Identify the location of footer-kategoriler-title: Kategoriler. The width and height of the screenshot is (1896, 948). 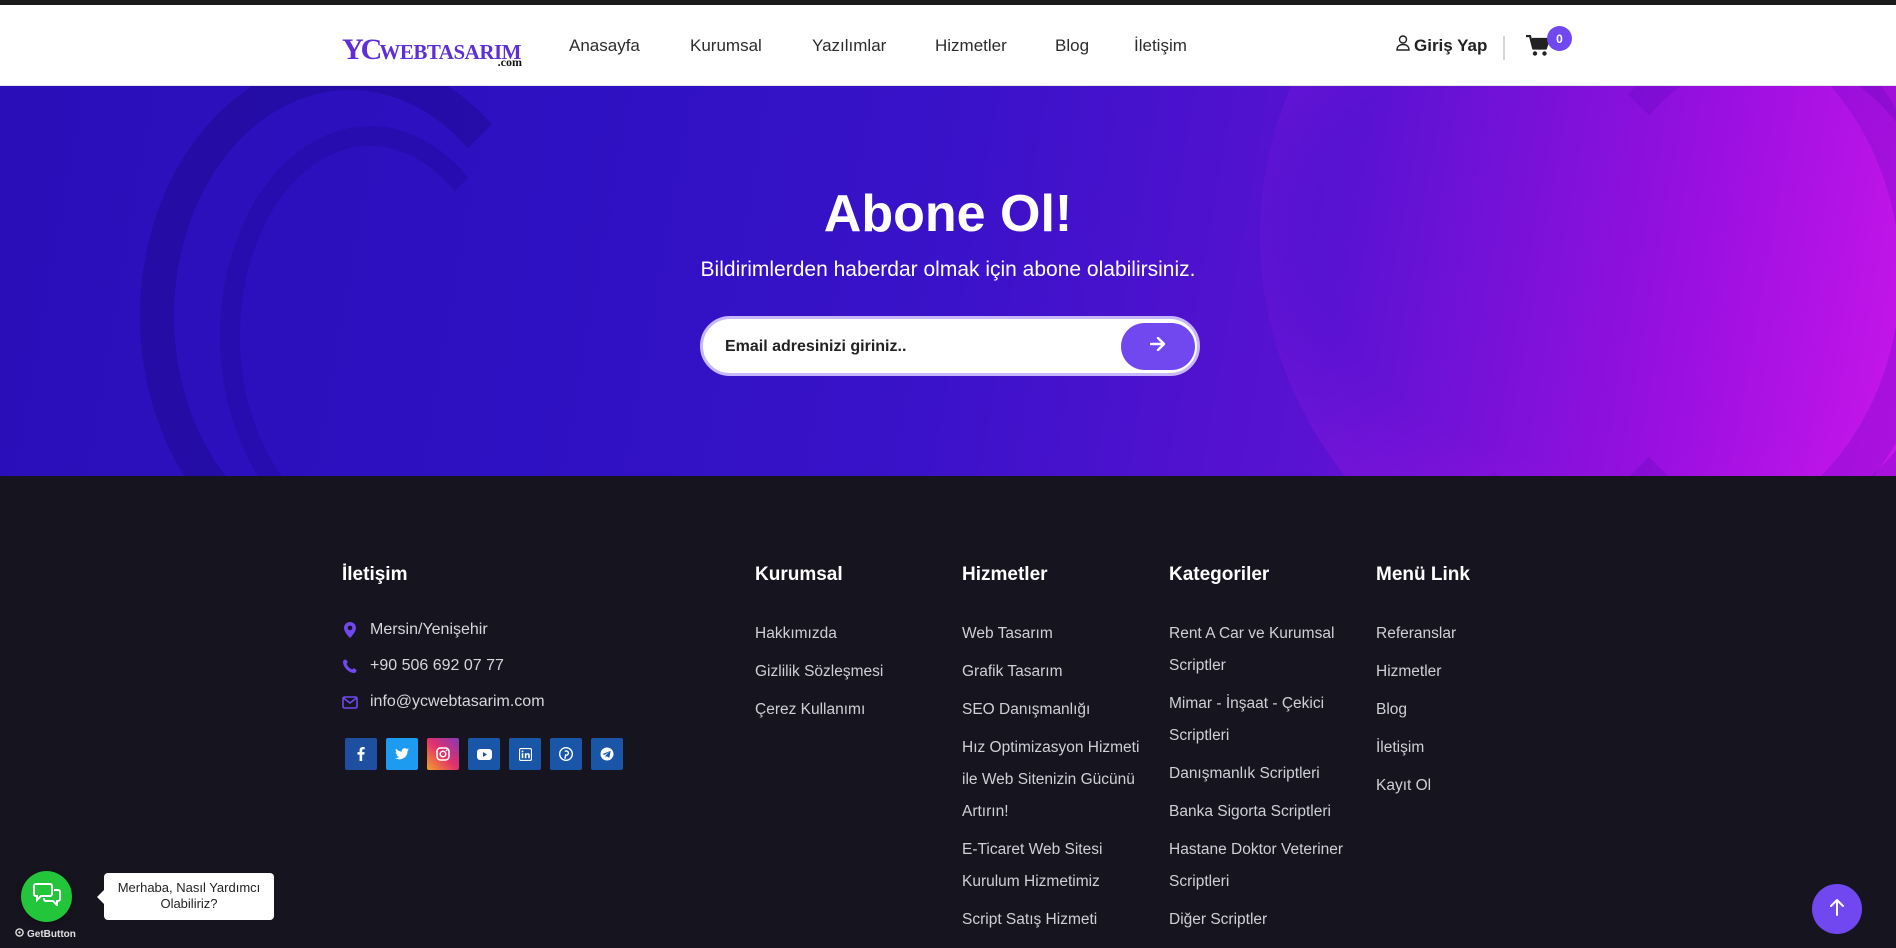
(1219, 574).